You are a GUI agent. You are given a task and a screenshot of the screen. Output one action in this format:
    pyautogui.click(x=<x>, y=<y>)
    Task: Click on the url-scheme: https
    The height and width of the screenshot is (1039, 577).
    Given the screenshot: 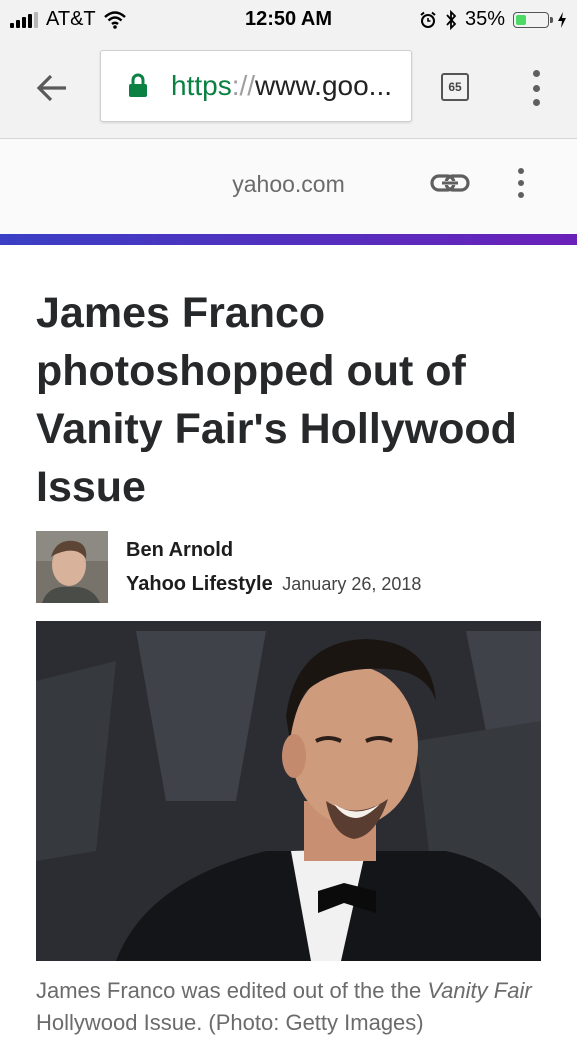 What is the action you would take?
    pyautogui.click(x=201, y=85)
    